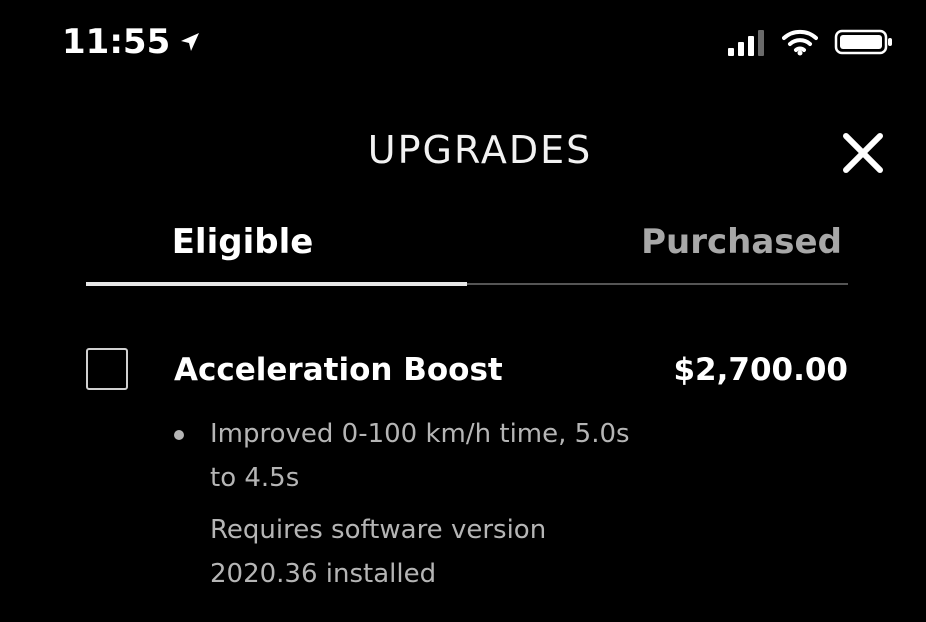  I want to click on page-title: UPGRADES, so click(480, 150).